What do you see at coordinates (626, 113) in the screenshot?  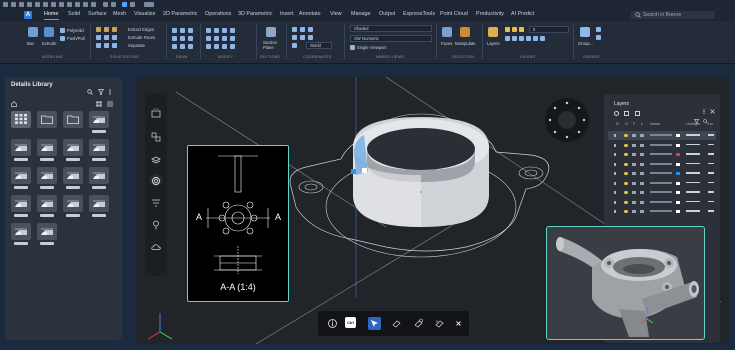 I see `layer-states-icon` at bounding box center [626, 113].